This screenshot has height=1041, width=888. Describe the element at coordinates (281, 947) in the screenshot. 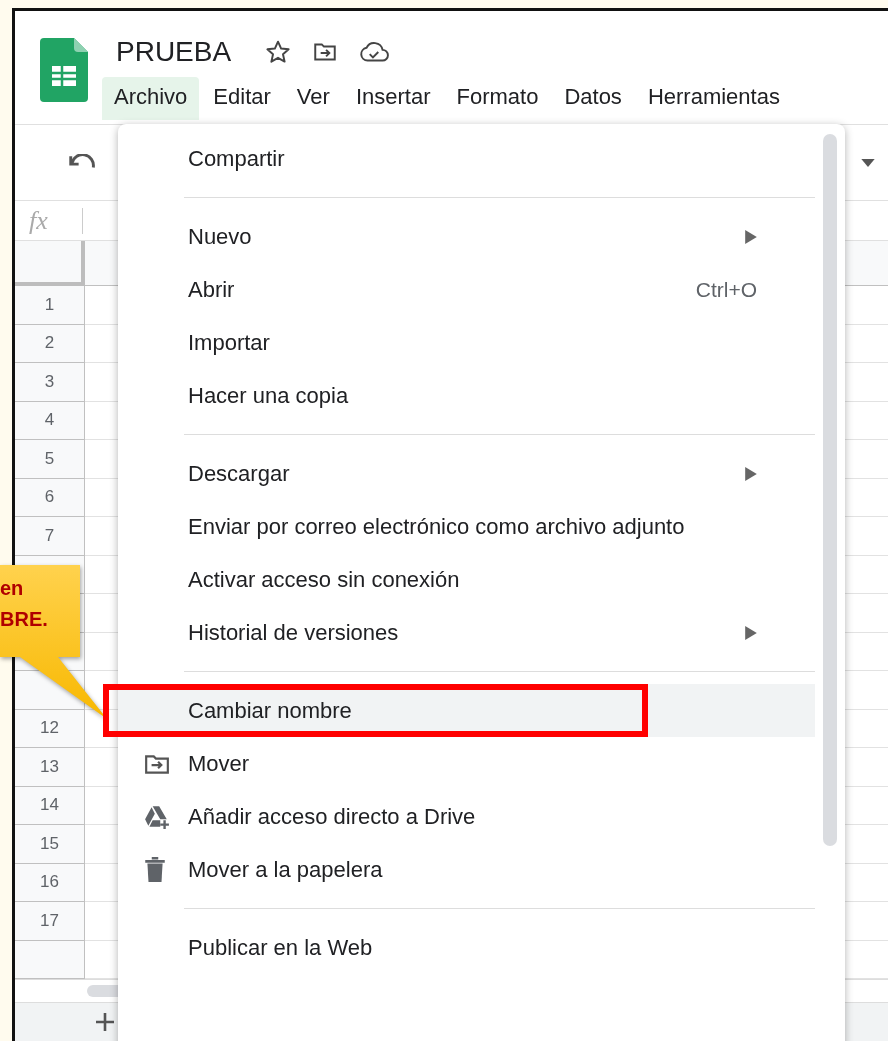

I see `menu-item-label: Publicar en la Web` at that location.